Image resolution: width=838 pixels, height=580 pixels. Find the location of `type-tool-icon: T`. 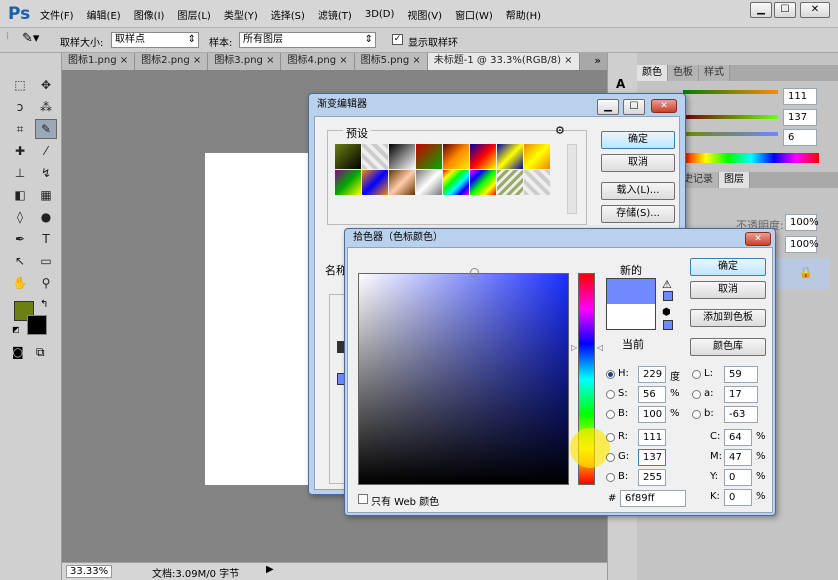

type-tool-icon: T is located at coordinates (46, 239).